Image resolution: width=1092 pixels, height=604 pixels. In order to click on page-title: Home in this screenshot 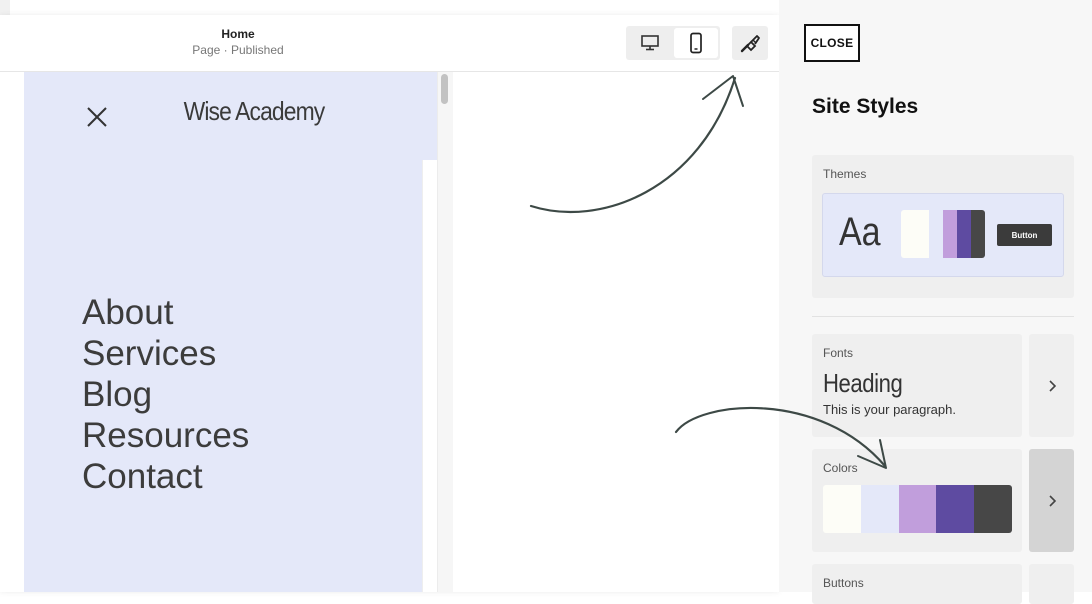, I will do `click(238, 34)`.